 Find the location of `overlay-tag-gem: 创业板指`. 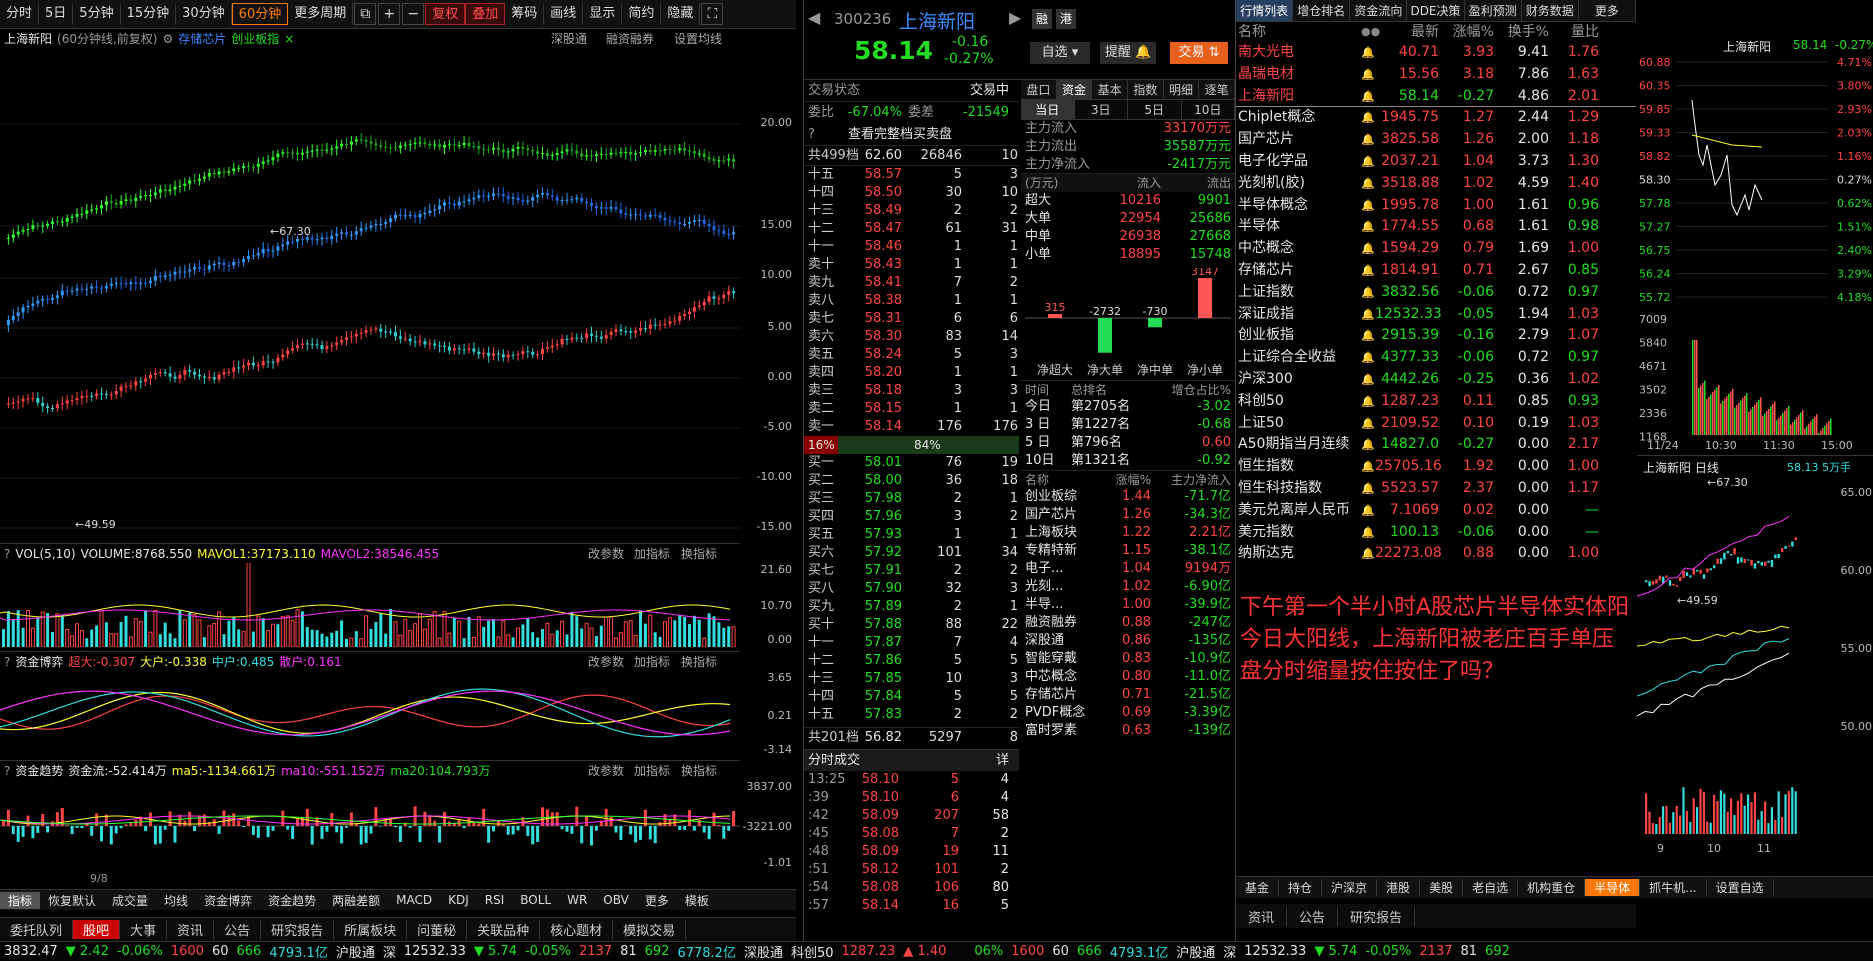

overlay-tag-gem: 创业板指 is located at coordinates (255, 39).